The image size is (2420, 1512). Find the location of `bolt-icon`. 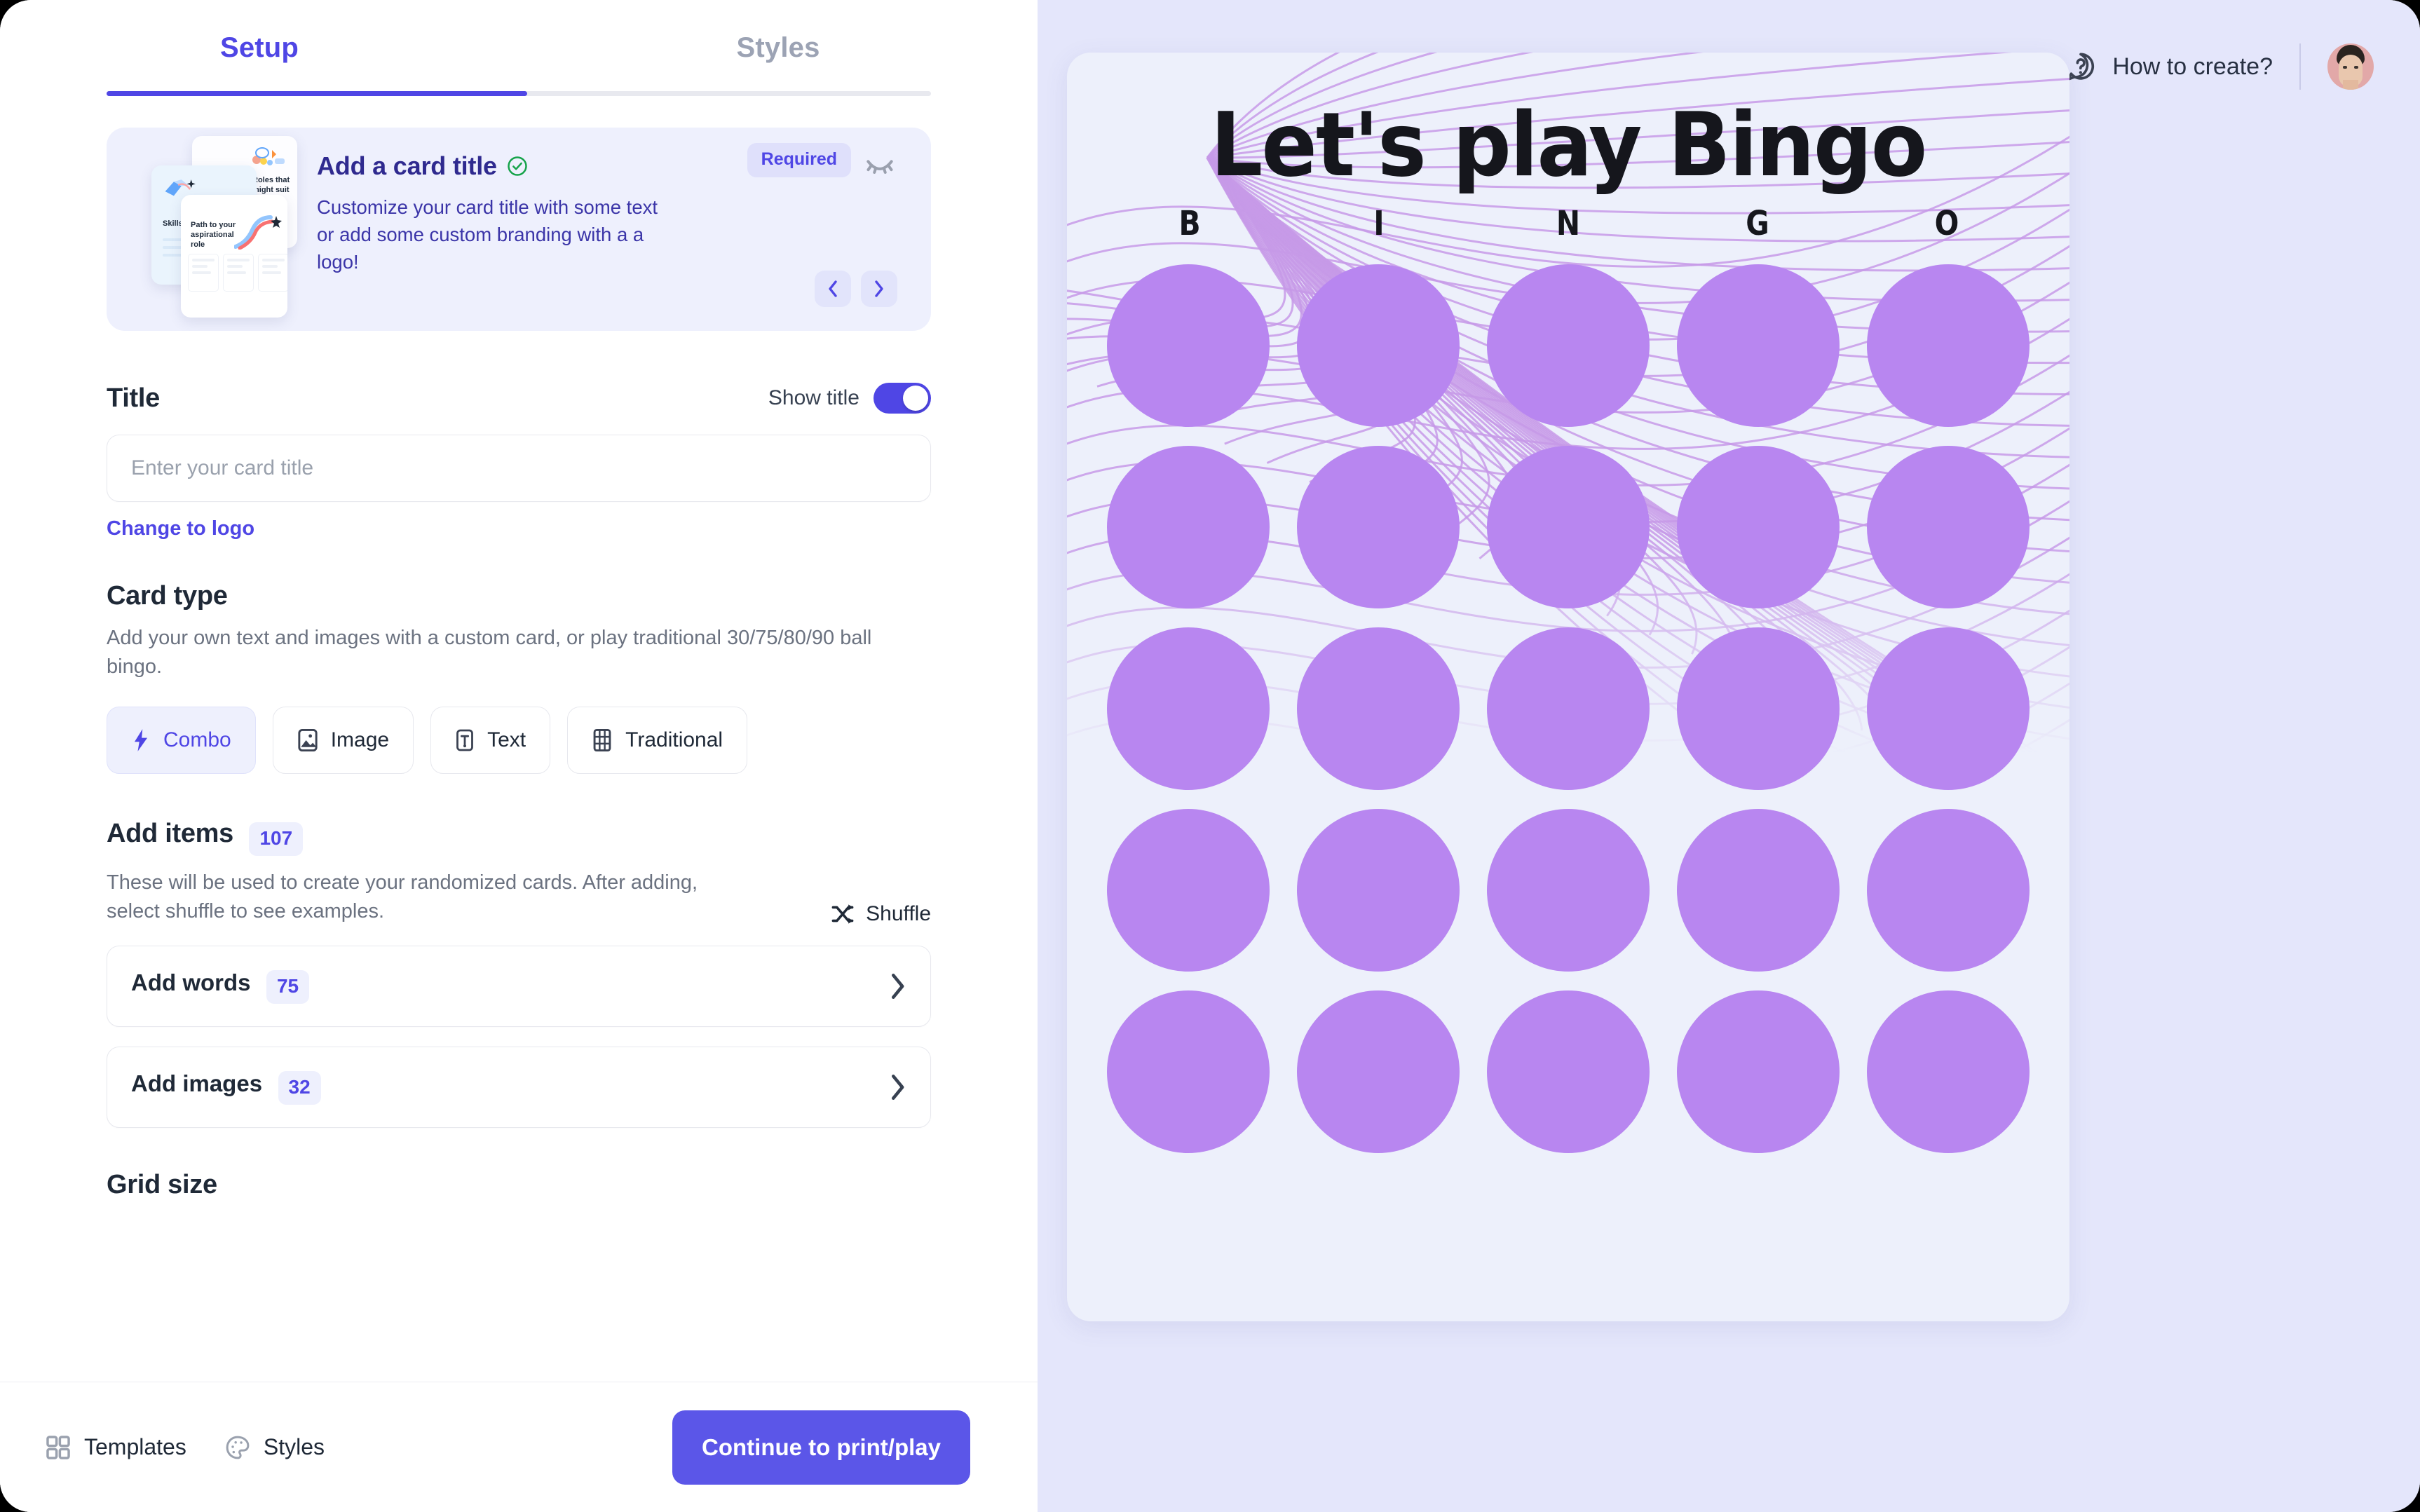

bolt-icon is located at coordinates (141, 741).